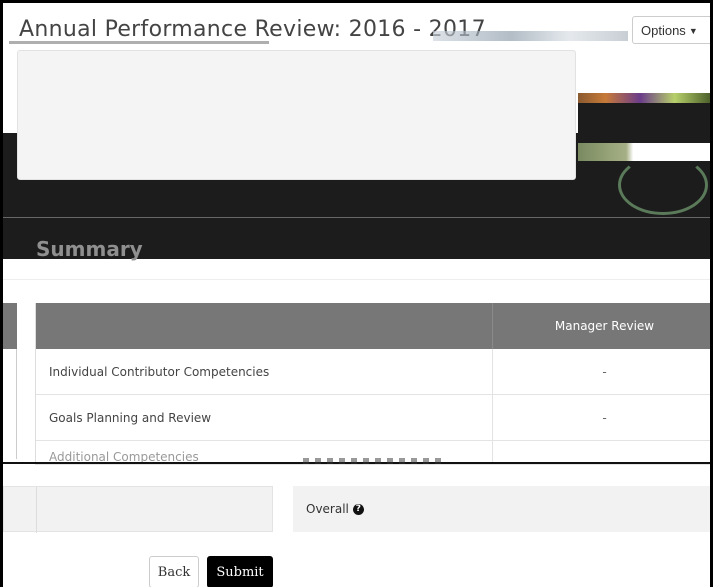 This screenshot has width=713, height=587. Describe the element at coordinates (644, 154) in the screenshot. I see `profile-photo` at that location.